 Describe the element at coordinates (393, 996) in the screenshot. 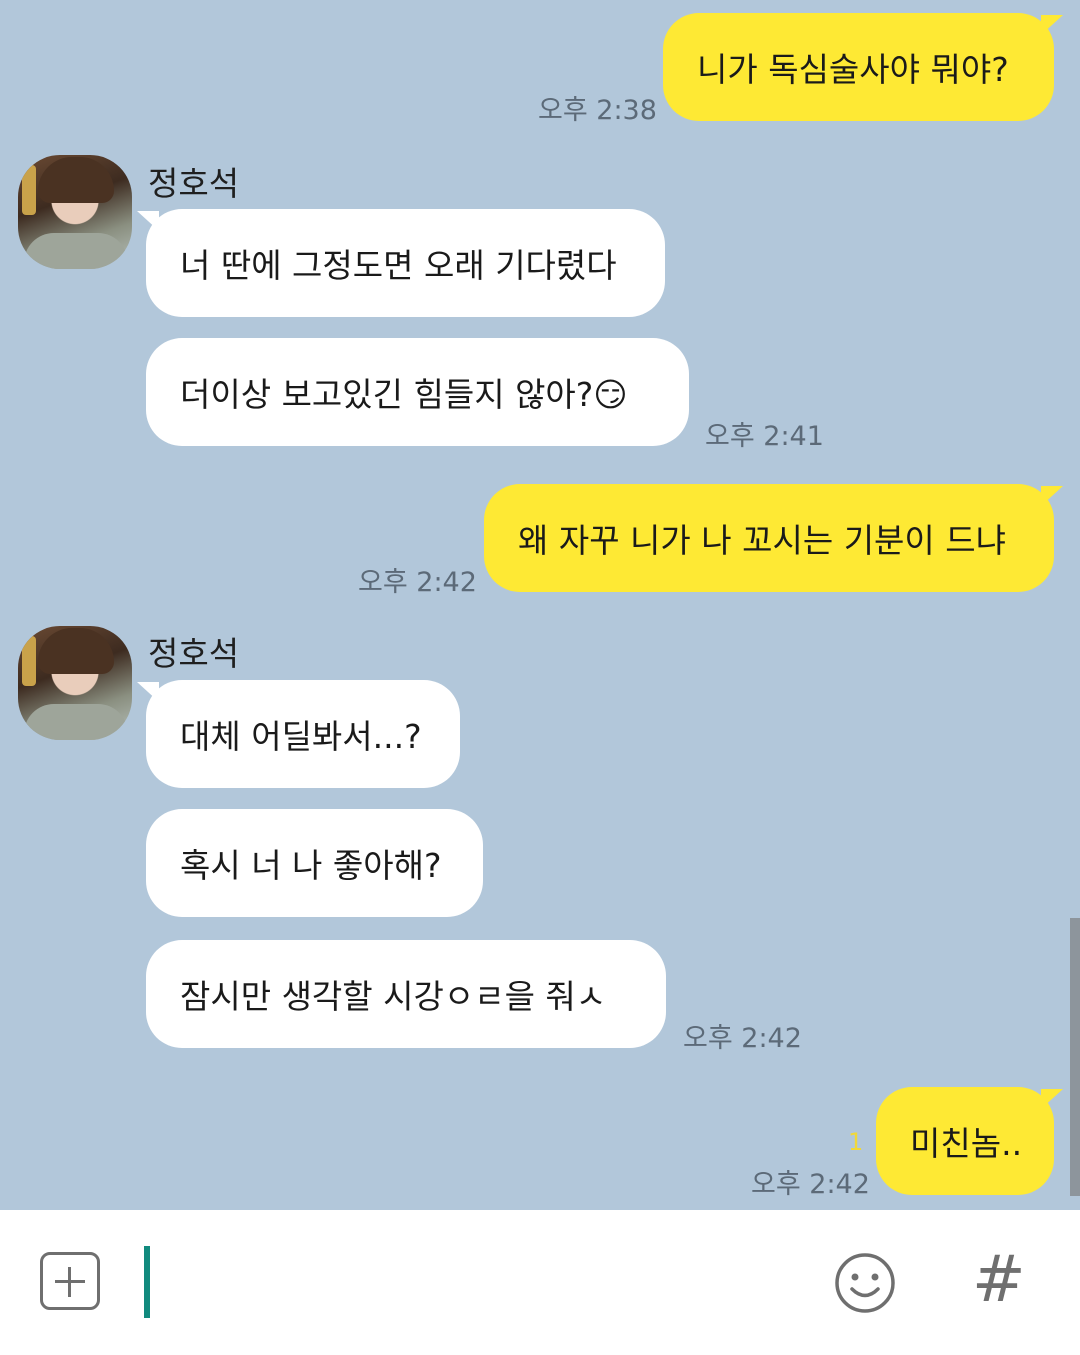

I see `message-text: 잠시만 생각할 시강ㅇㄹ을 줘ㅅ` at that location.